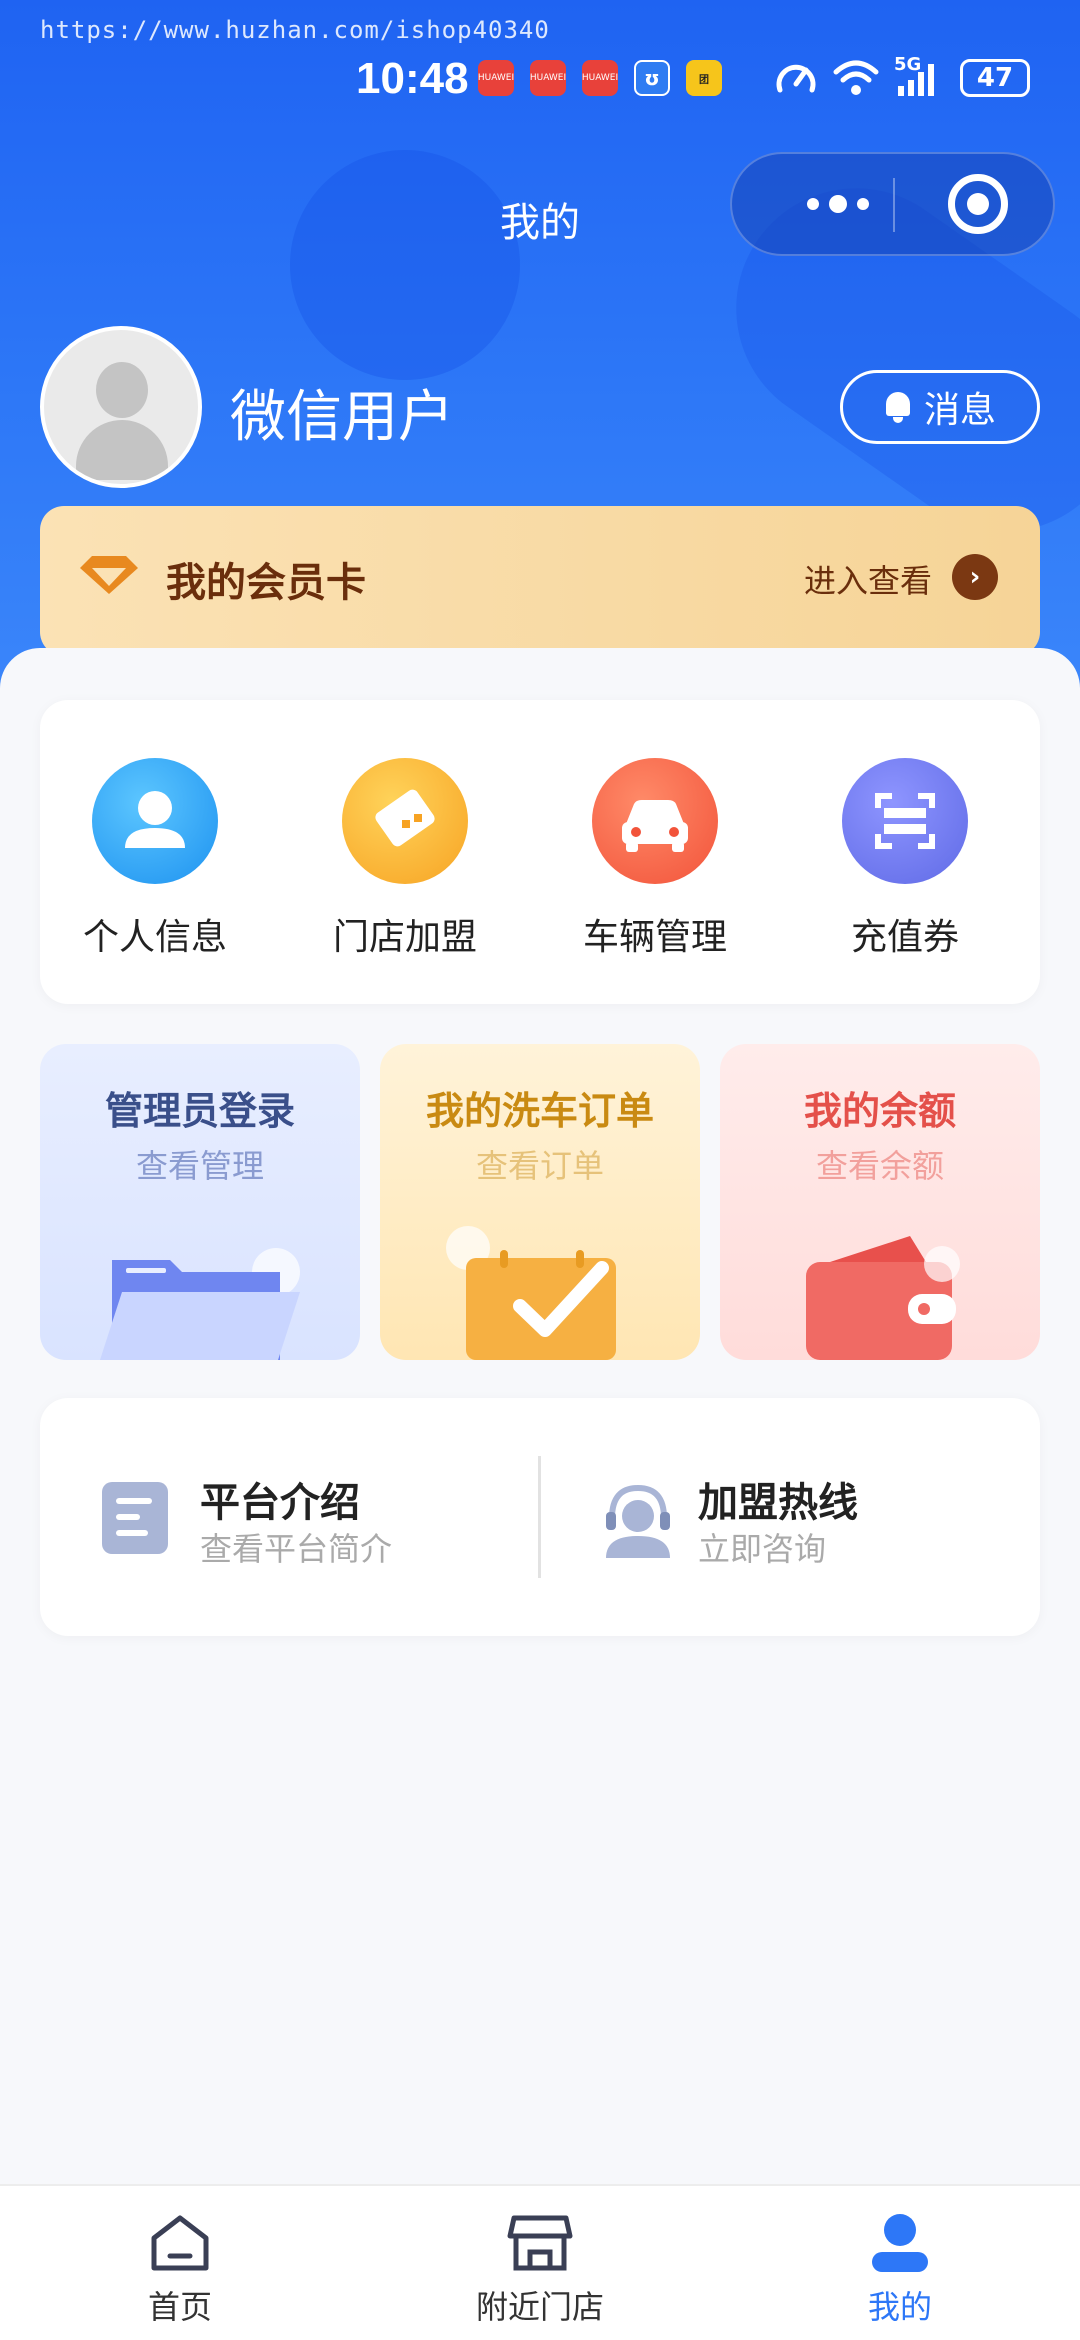 The image size is (1080, 2340). I want to click on diamond-icon, so click(109, 575).